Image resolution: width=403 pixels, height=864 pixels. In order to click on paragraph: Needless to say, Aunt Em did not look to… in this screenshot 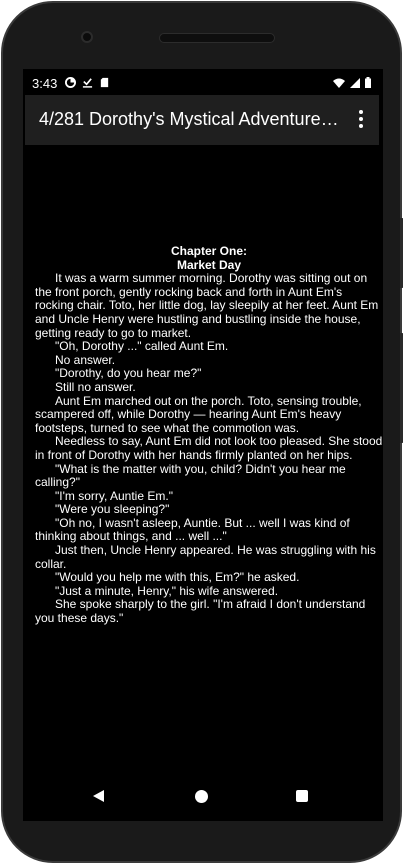, I will do `click(209, 448)`.